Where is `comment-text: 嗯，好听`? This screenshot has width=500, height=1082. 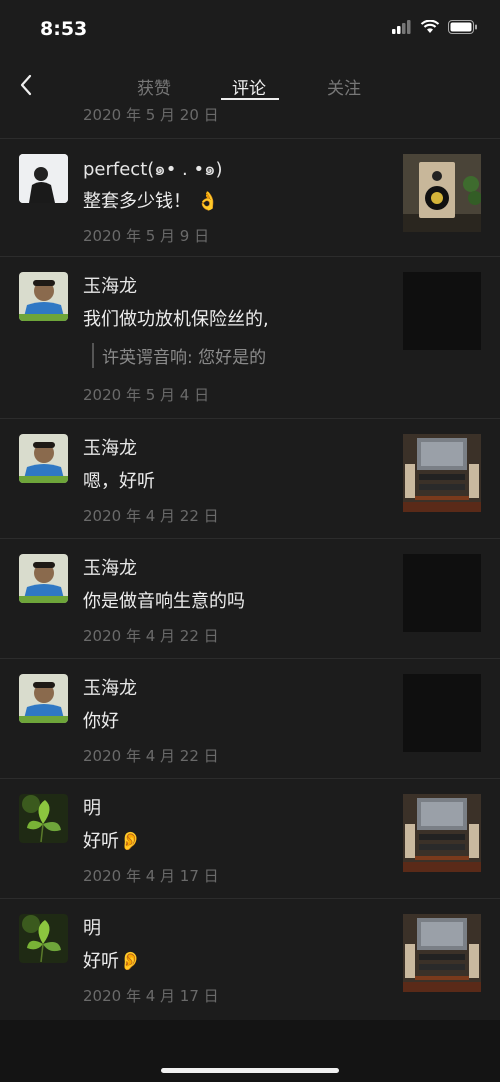 comment-text: 嗯，好听 is located at coordinates (119, 481).